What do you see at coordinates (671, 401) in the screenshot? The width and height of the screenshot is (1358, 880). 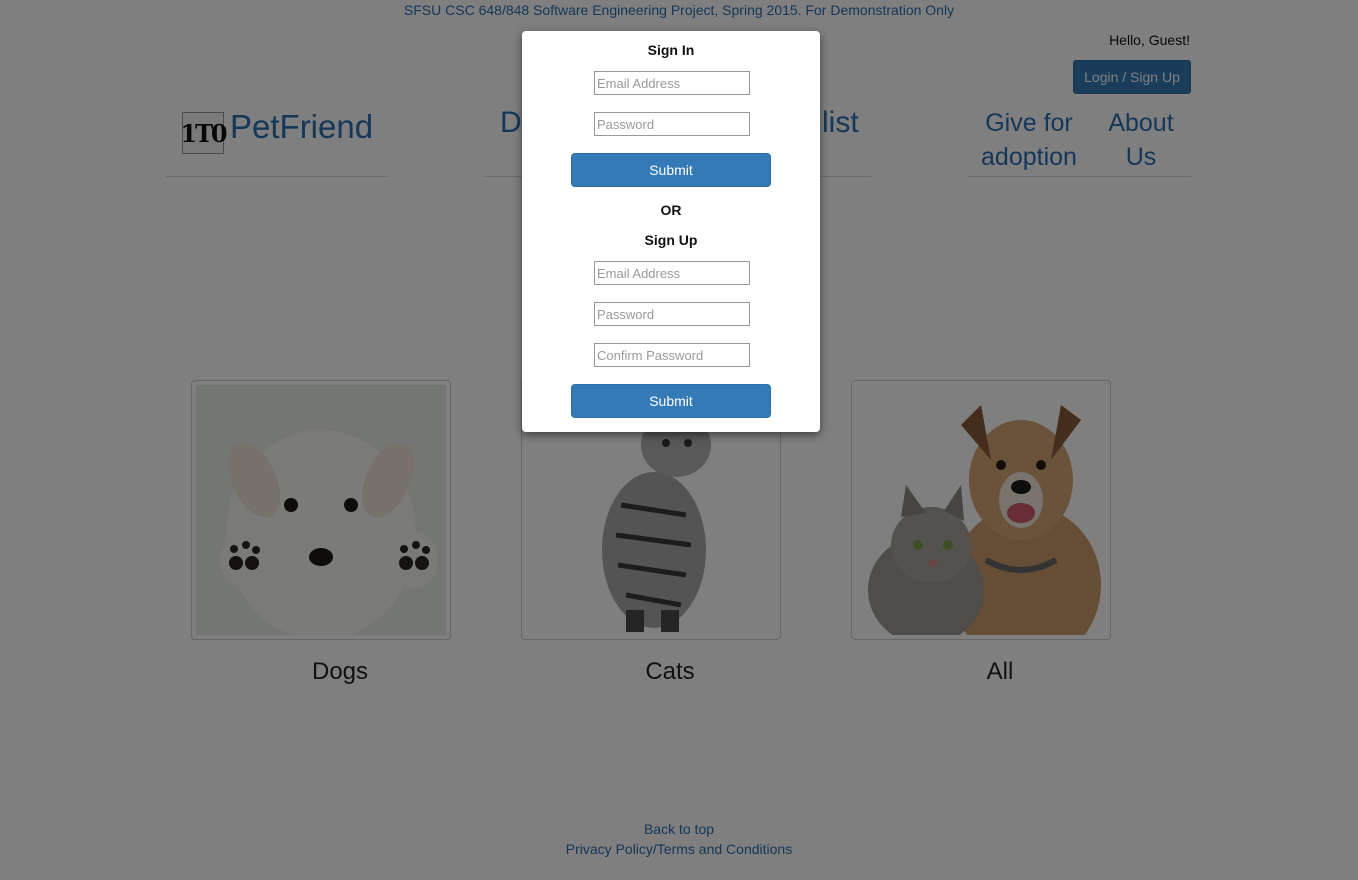 I see `sign-up-submit-button: Submit` at bounding box center [671, 401].